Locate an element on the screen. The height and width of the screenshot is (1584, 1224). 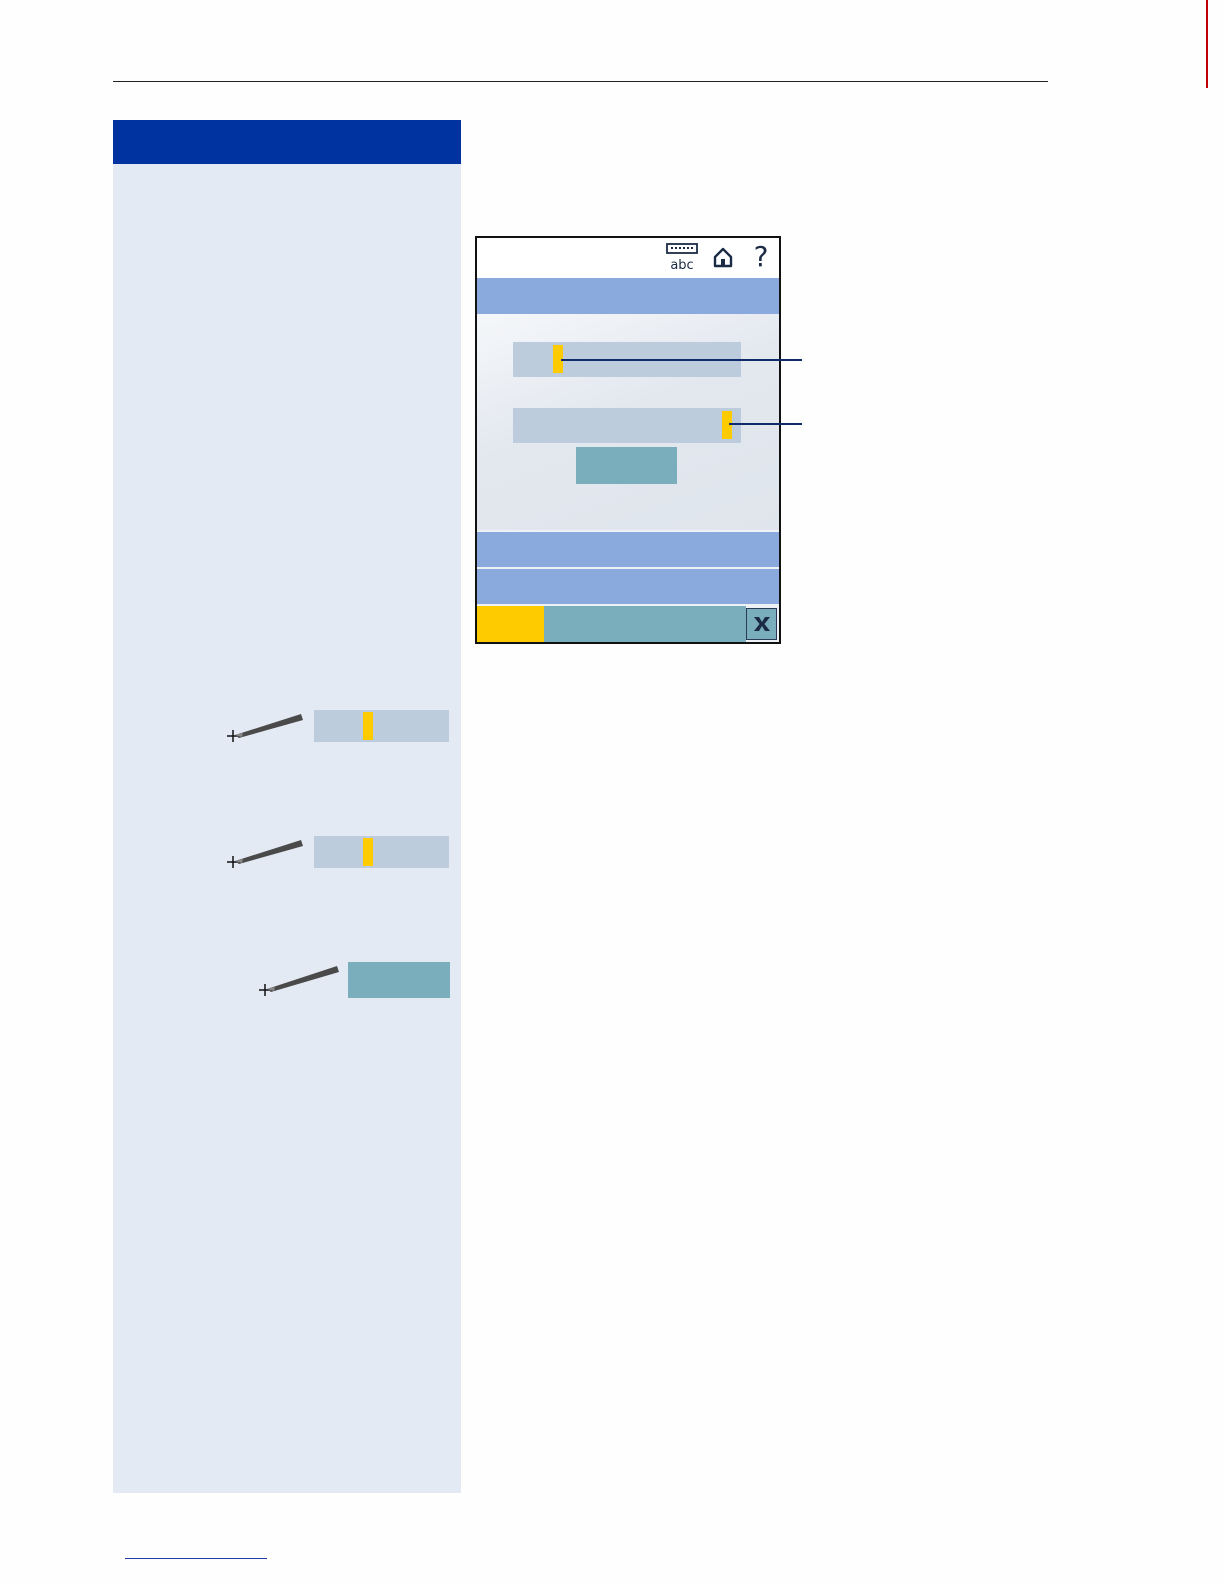
phone-soft-bar is located at coordinates (628, 624).